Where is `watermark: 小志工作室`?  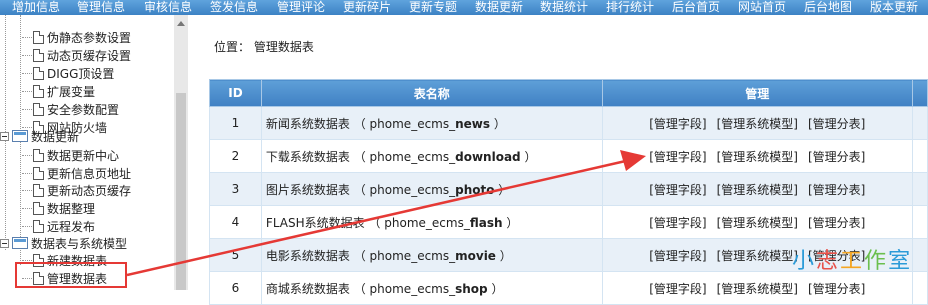
watermark: 小志工作室 is located at coordinates (852, 259).